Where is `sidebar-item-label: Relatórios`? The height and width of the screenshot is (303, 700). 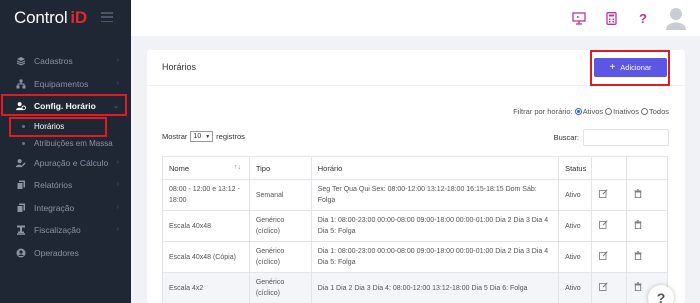 sidebar-item-label: Relatórios is located at coordinates (53, 185).